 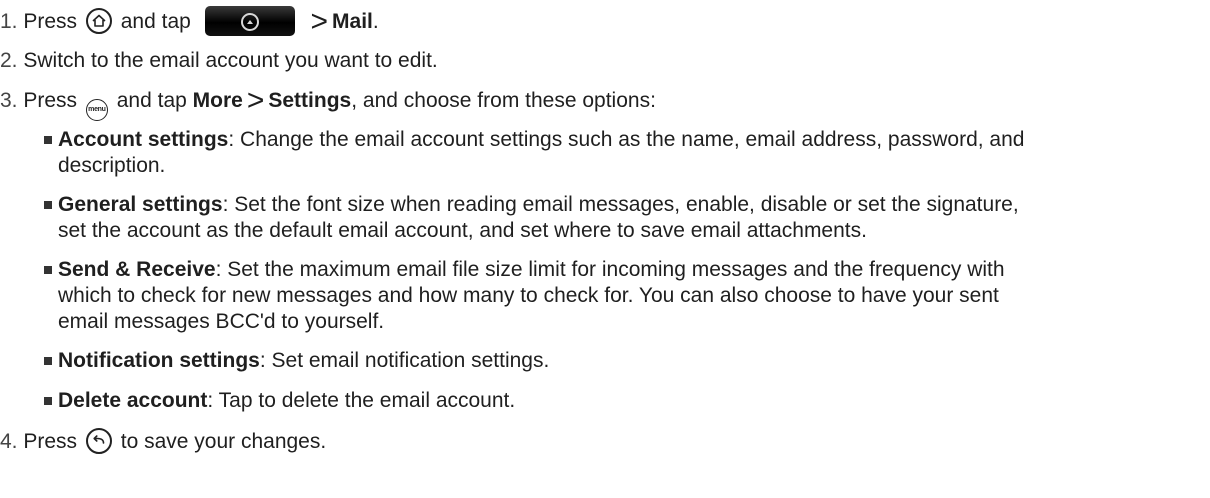 I want to click on step-number: 1., so click(x=9, y=21).